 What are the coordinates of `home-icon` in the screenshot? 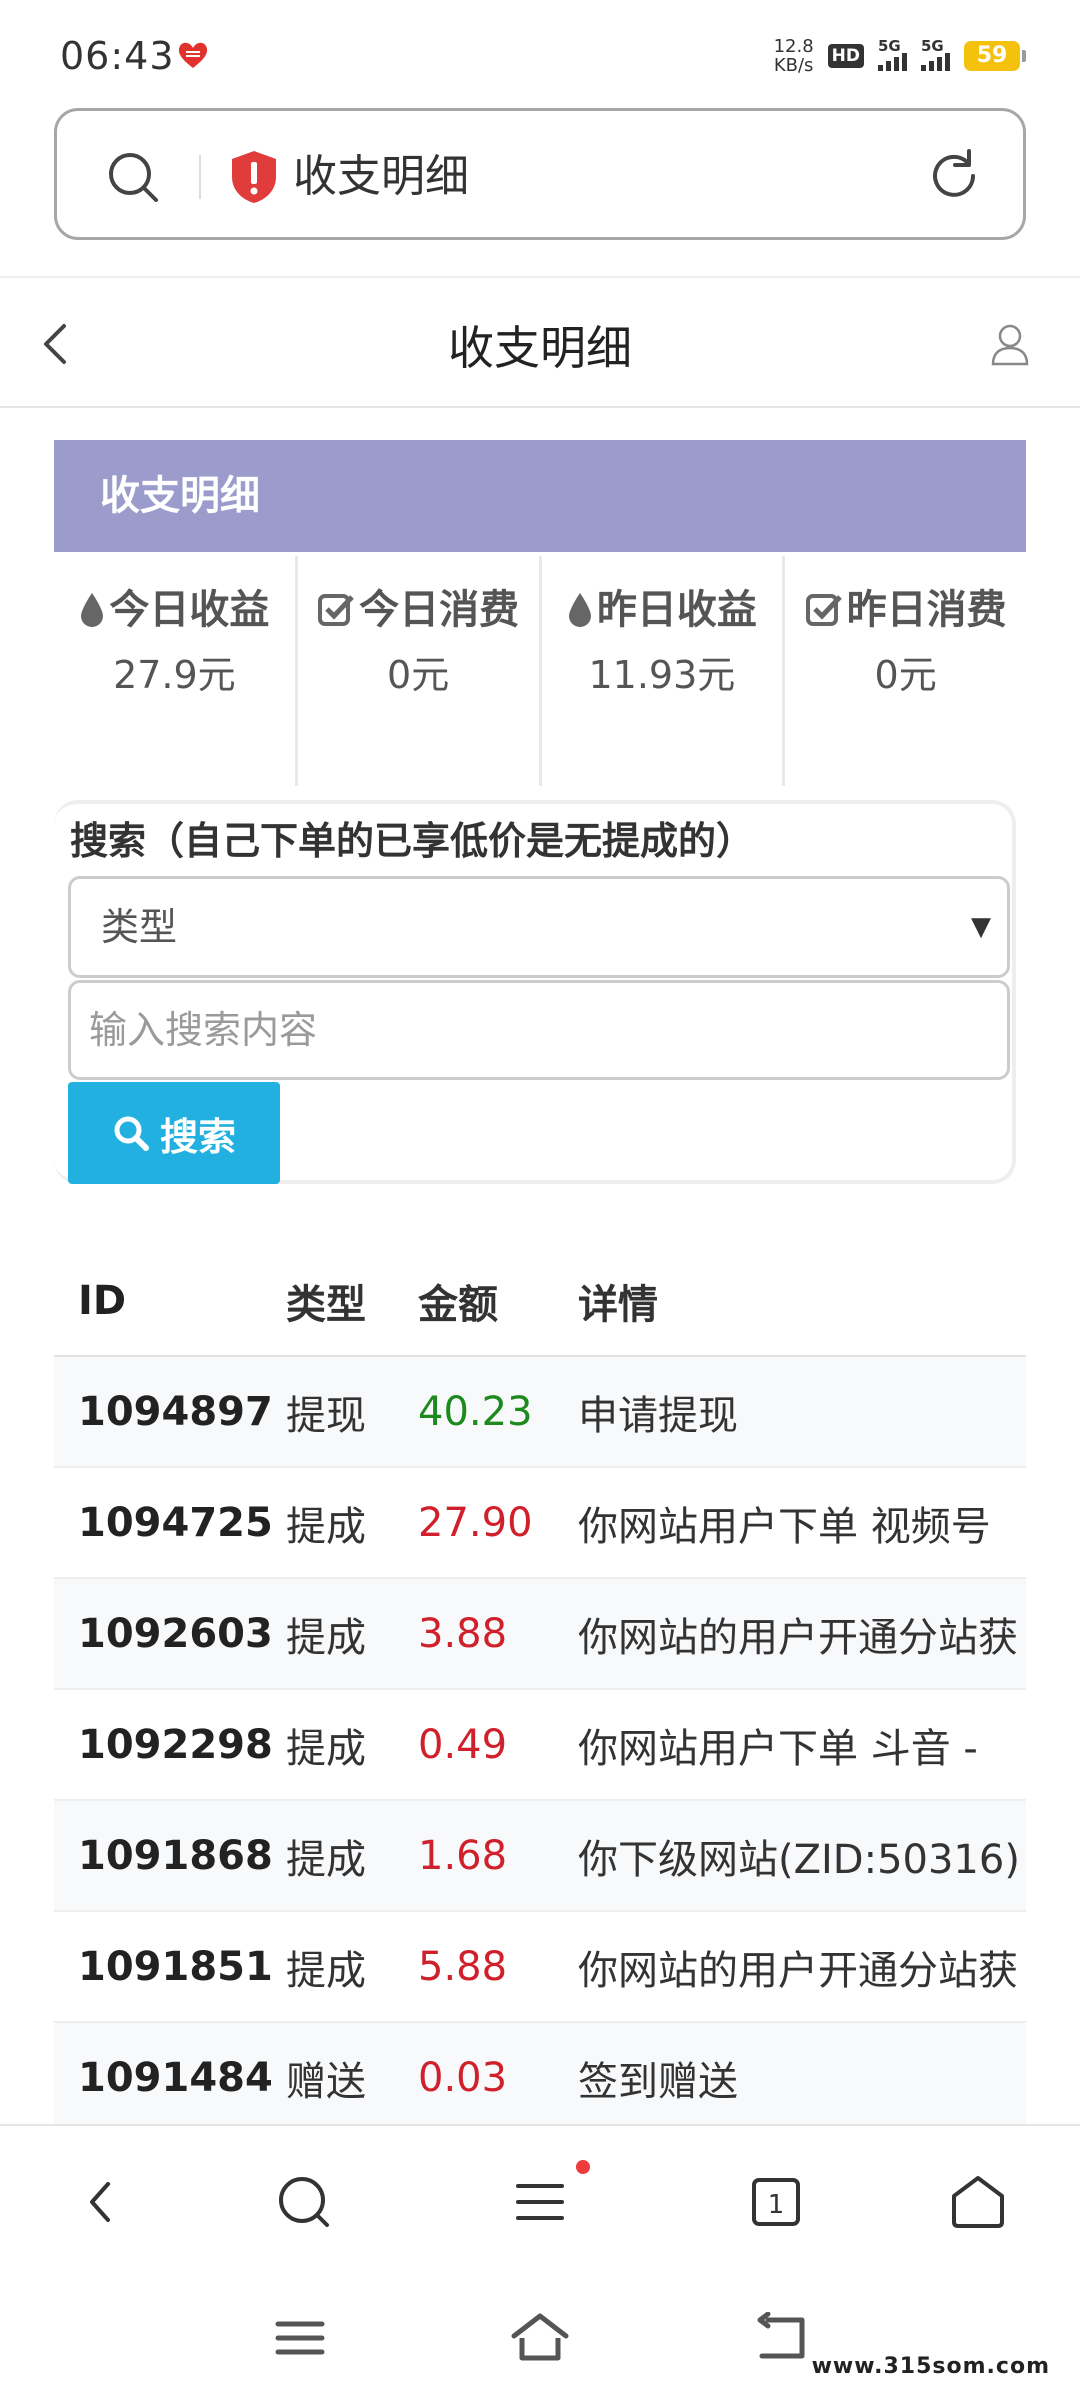 It's located at (978, 2202).